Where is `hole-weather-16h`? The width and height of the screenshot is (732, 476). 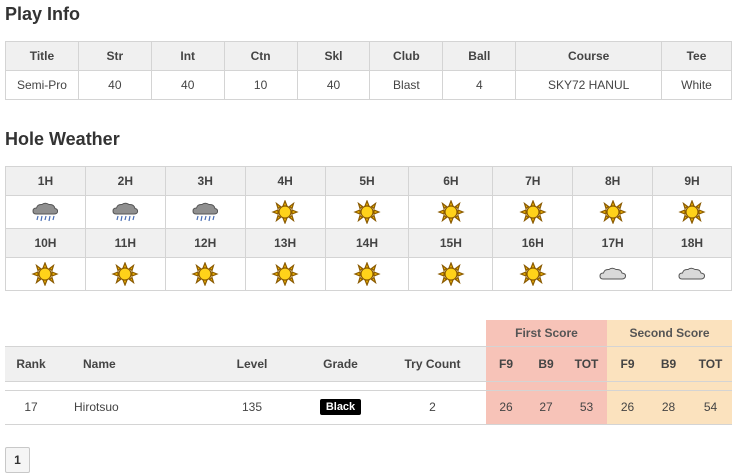 hole-weather-16h is located at coordinates (533, 274).